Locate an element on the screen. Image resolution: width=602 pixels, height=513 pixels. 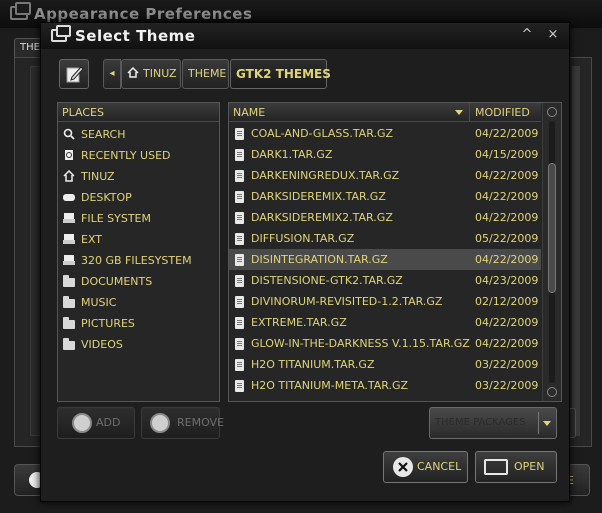
file-row: COAL-AND-GLASS.TAR.GZ 04/22/2009 is located at coordinates (385, 133).